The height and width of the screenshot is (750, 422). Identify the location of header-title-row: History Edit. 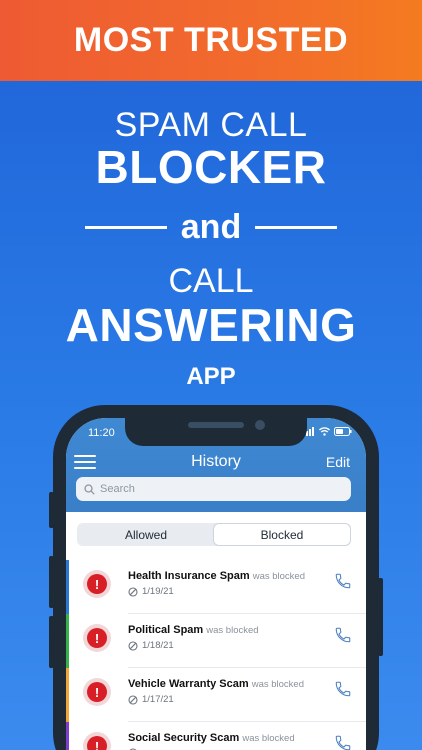
(216, 462).